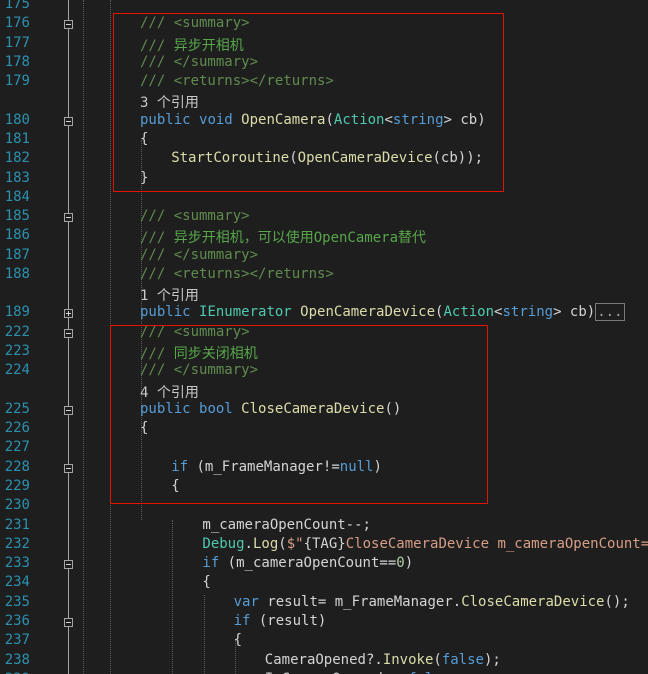 The height and width of the screenshot is (674, 648). Describe the element at coordinates (17, 6) in the screenshot. I see `line-number: 175` at that location.